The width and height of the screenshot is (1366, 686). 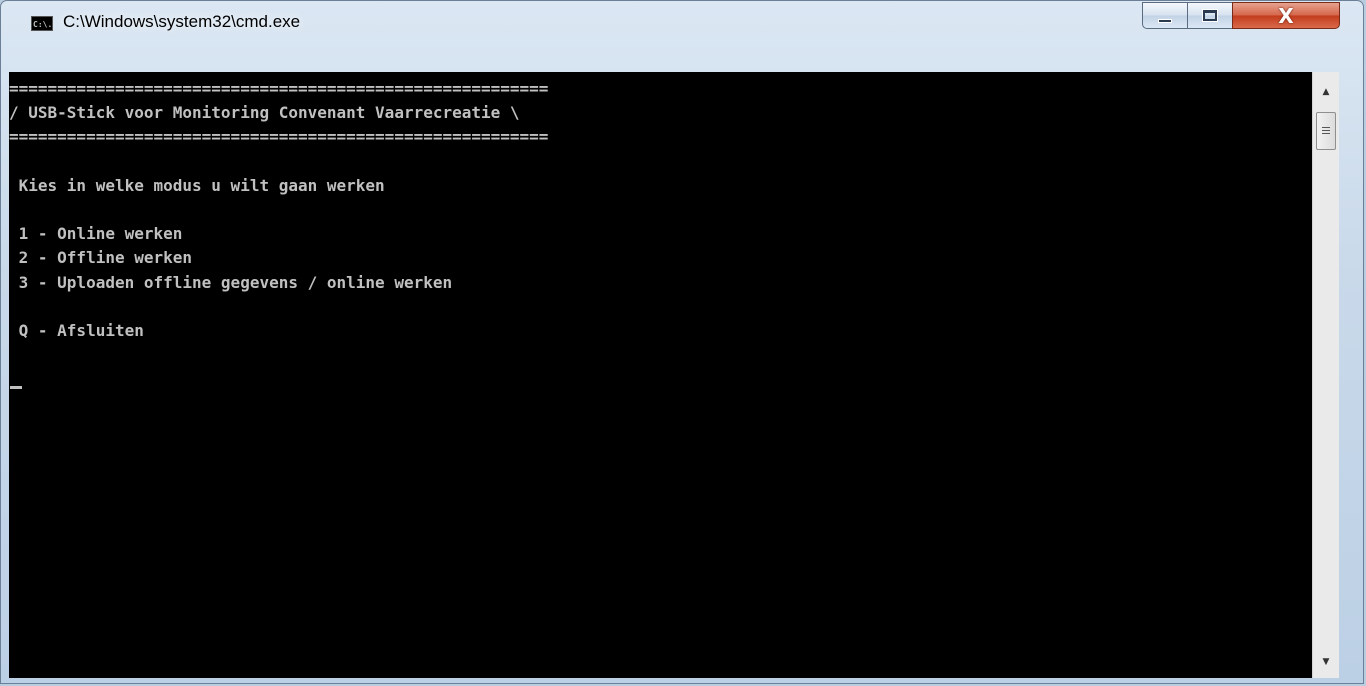 I want to click on title-bar: C:\. C:\Windows\system32\cmd.exe X, so click(x=682, y=19).